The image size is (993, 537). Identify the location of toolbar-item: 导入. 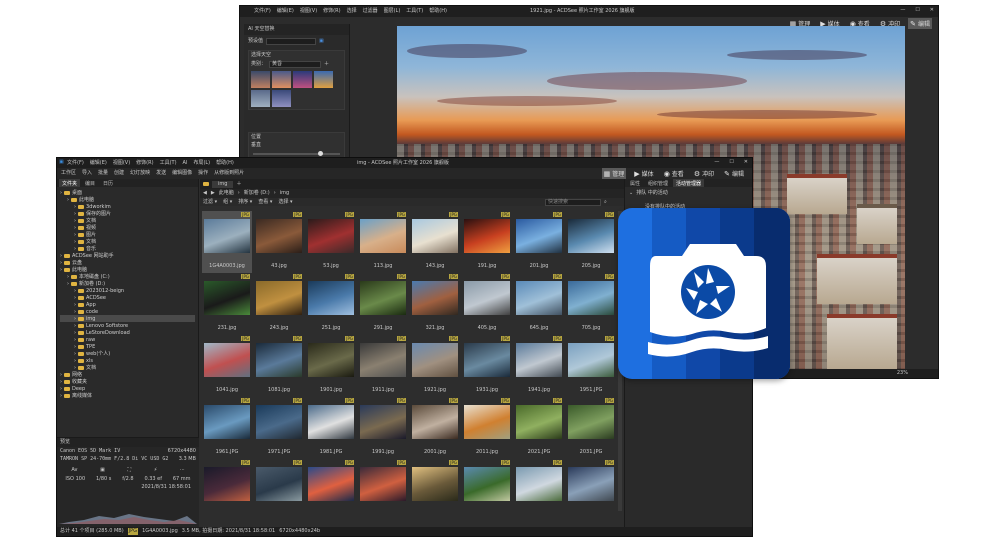
(87, 173).